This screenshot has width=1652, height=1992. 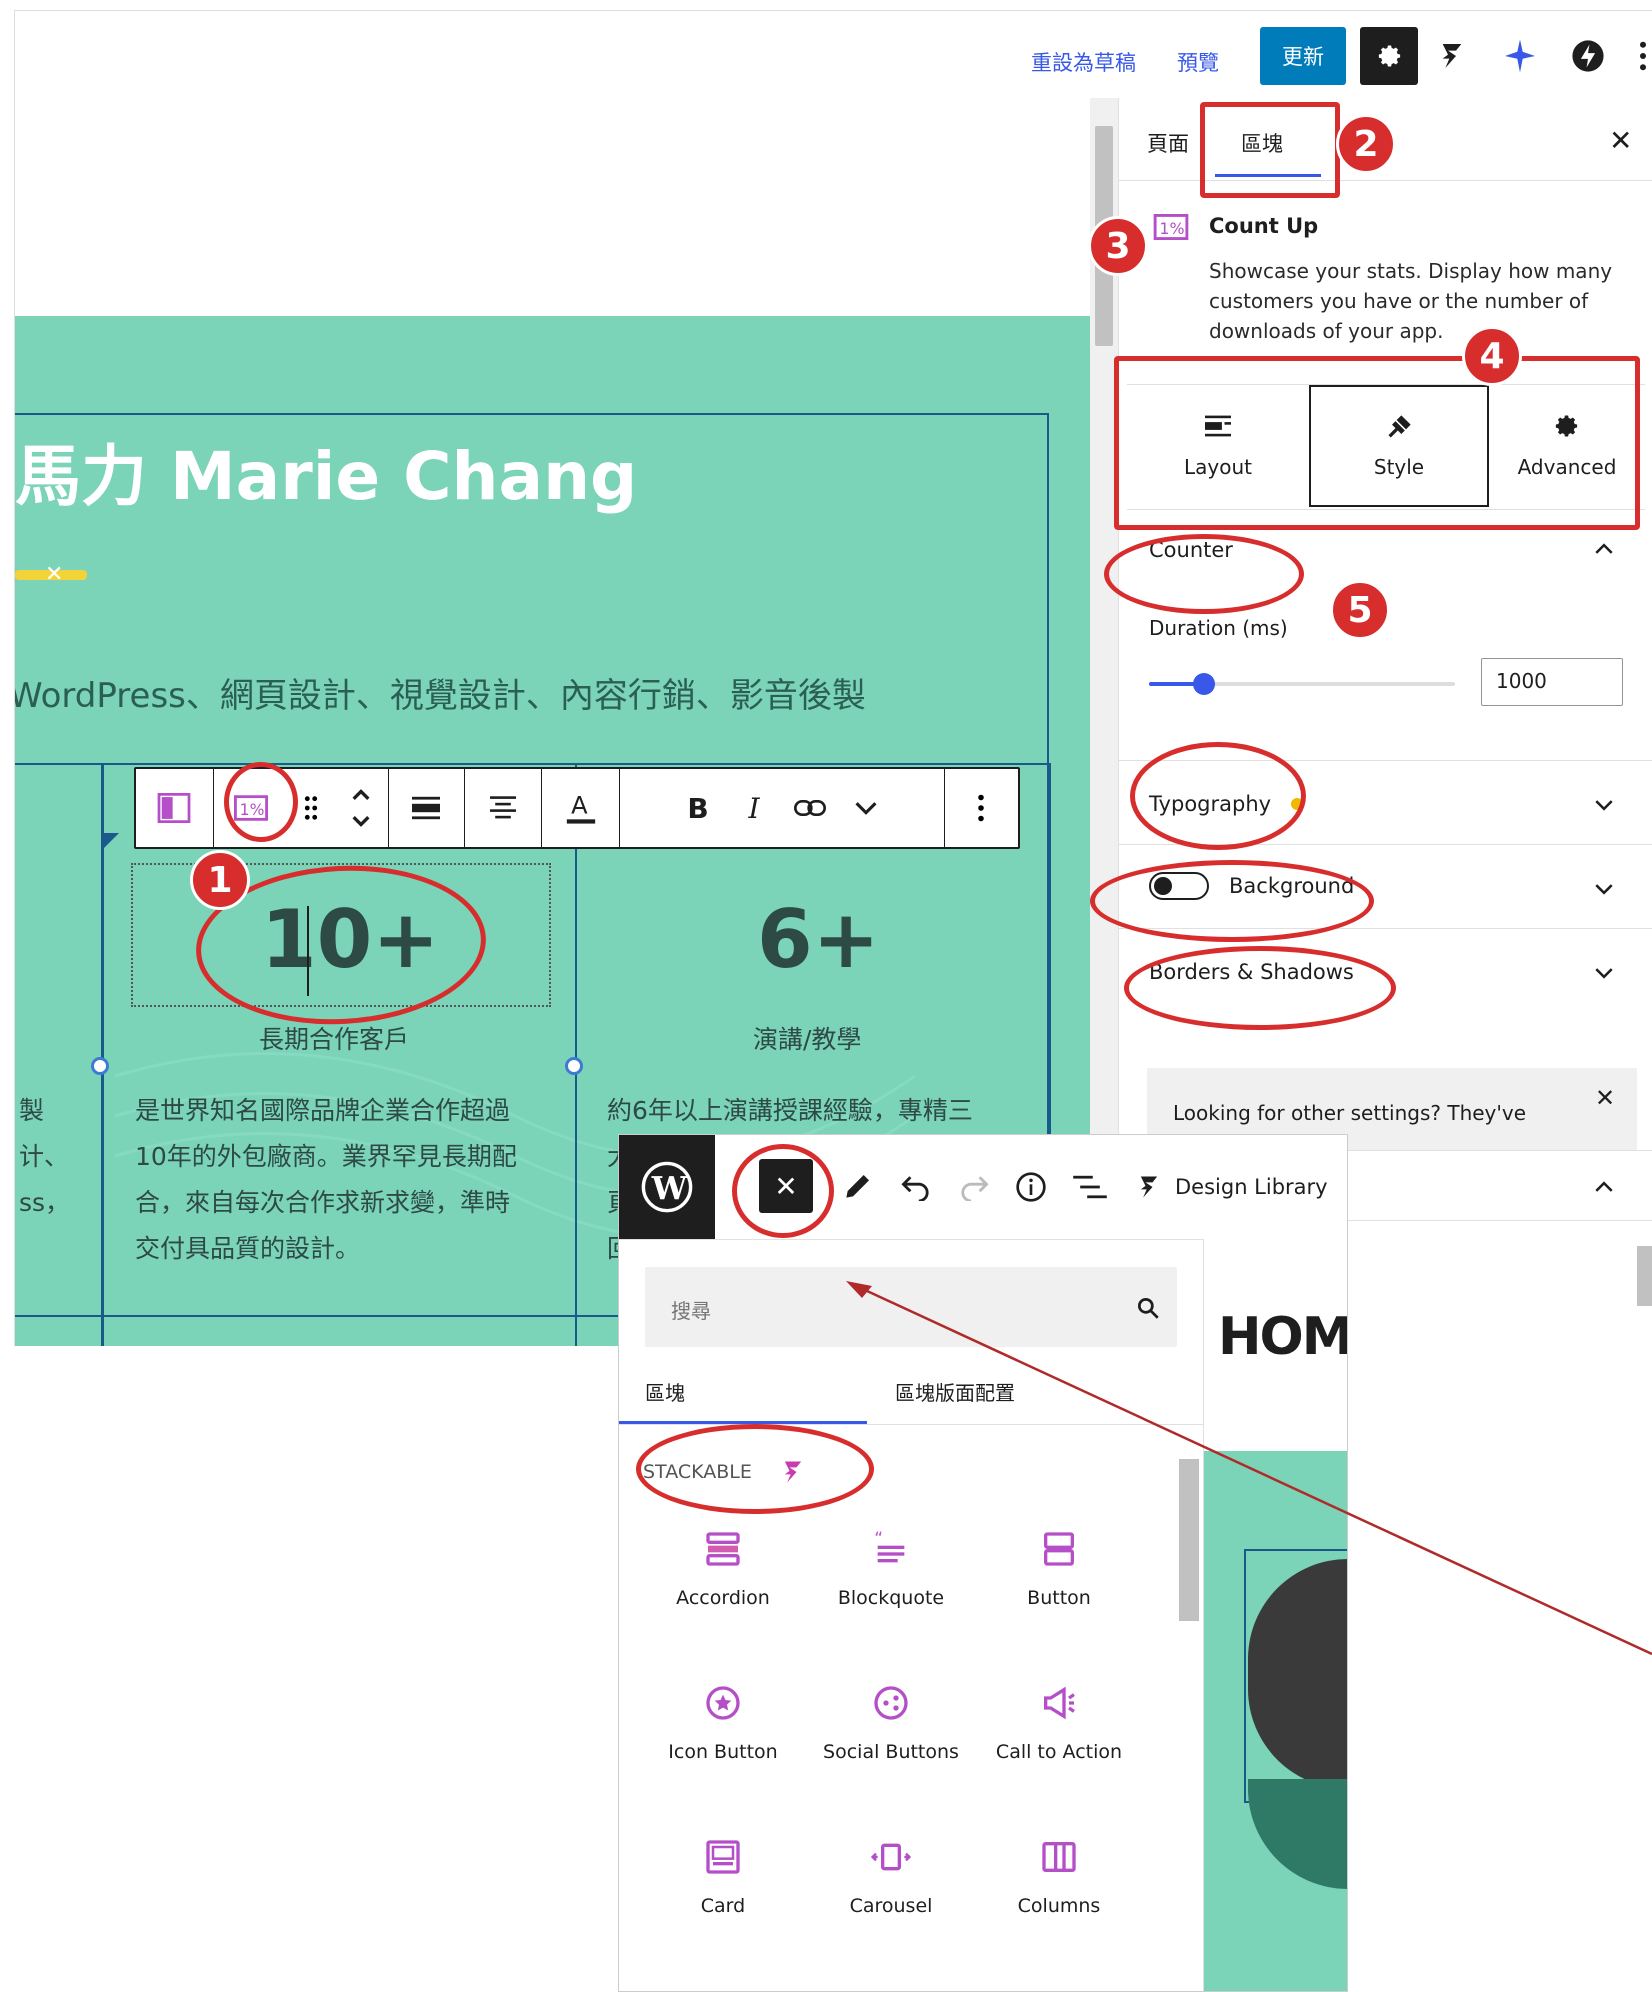 What do you see at coordinates (59, 1054) in the screenshot?
I see `column-left` at bounding box center [59, 1054].